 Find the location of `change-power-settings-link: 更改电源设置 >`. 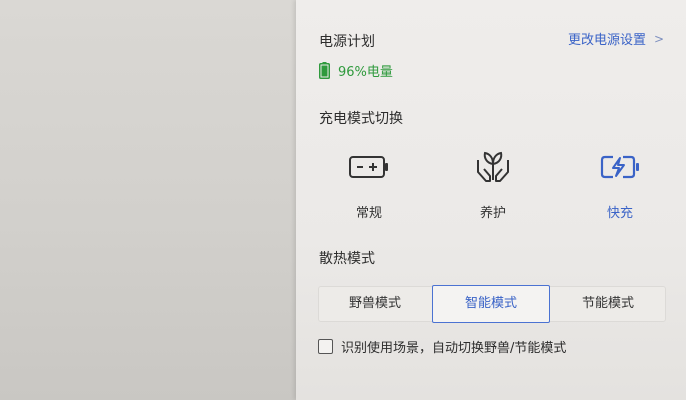

change-power-settings-link: 更改电源设置 > is located at coordinates (616, 39).